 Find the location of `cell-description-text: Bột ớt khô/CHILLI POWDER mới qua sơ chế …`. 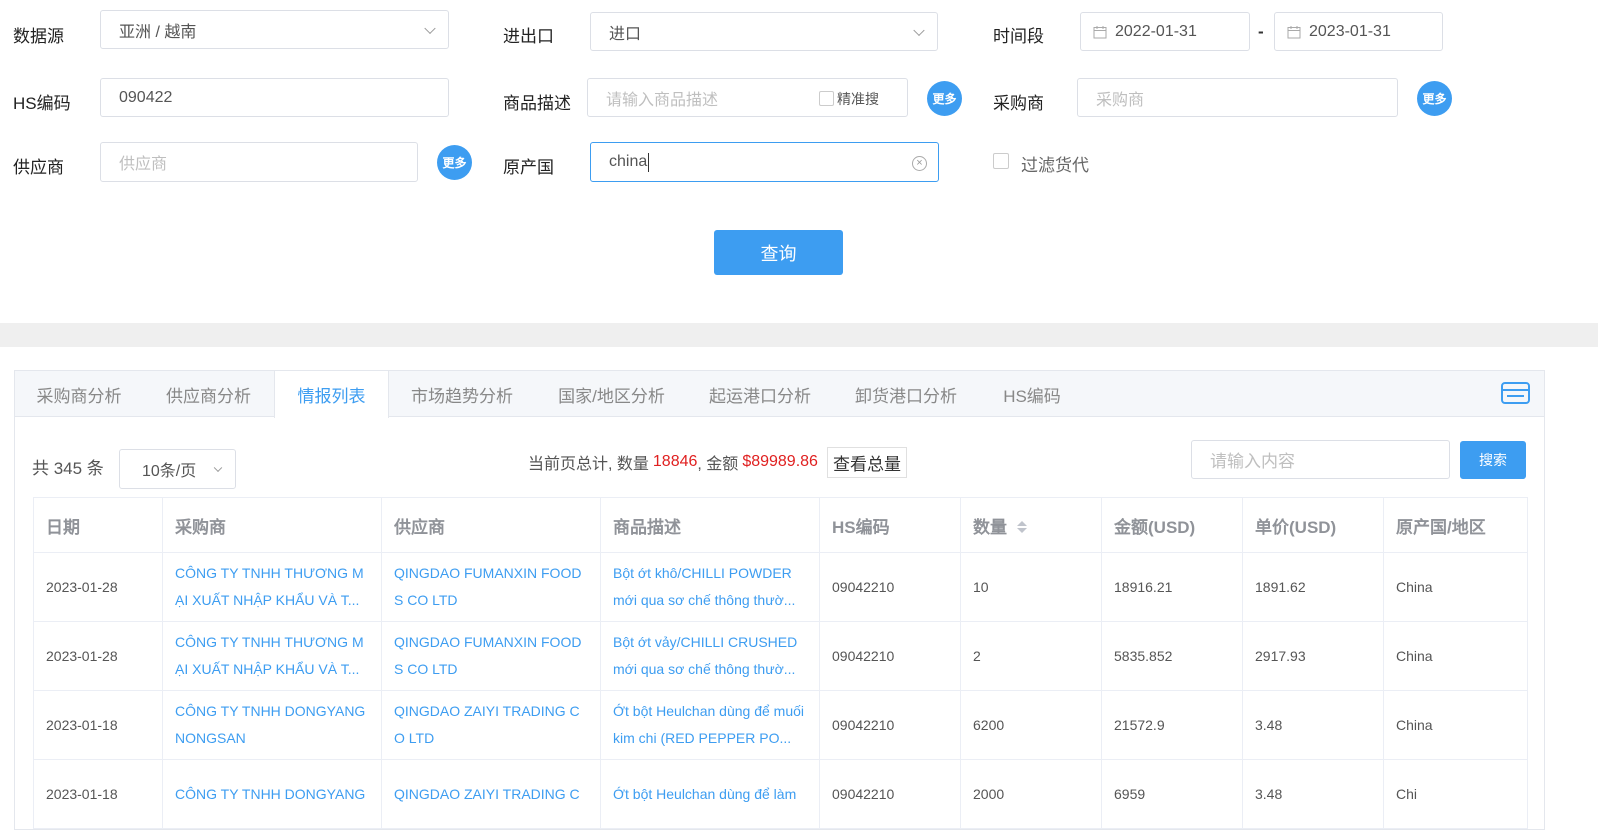

cell-description-text: Bột ớt khô/CHILLI POWDER mới qua sơ chế … is located at coordinates (710, 587).